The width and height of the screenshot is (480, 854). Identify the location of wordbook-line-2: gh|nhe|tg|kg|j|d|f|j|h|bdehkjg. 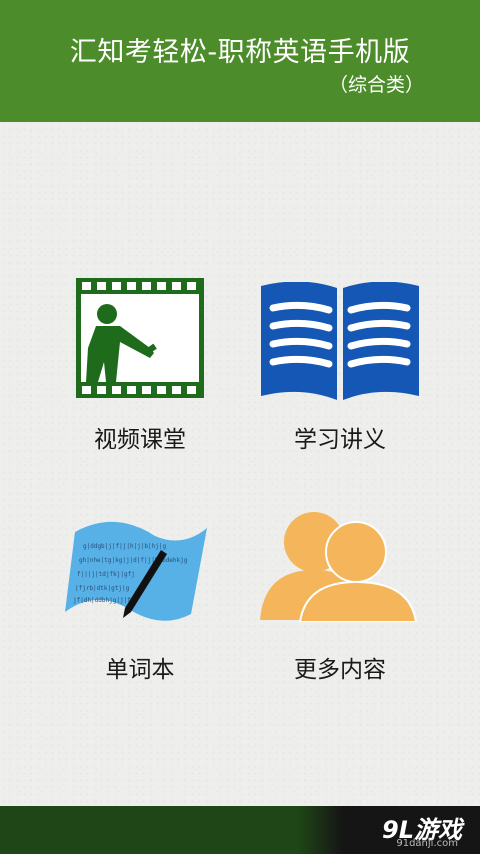
(133, 560).